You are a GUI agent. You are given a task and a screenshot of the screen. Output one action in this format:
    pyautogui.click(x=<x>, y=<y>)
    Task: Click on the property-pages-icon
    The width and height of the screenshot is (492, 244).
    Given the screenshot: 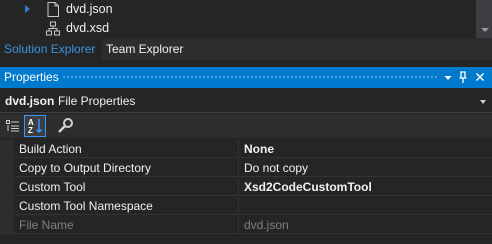 What is the action you would take?
    pyautogui.click(x=65, y=126)
    